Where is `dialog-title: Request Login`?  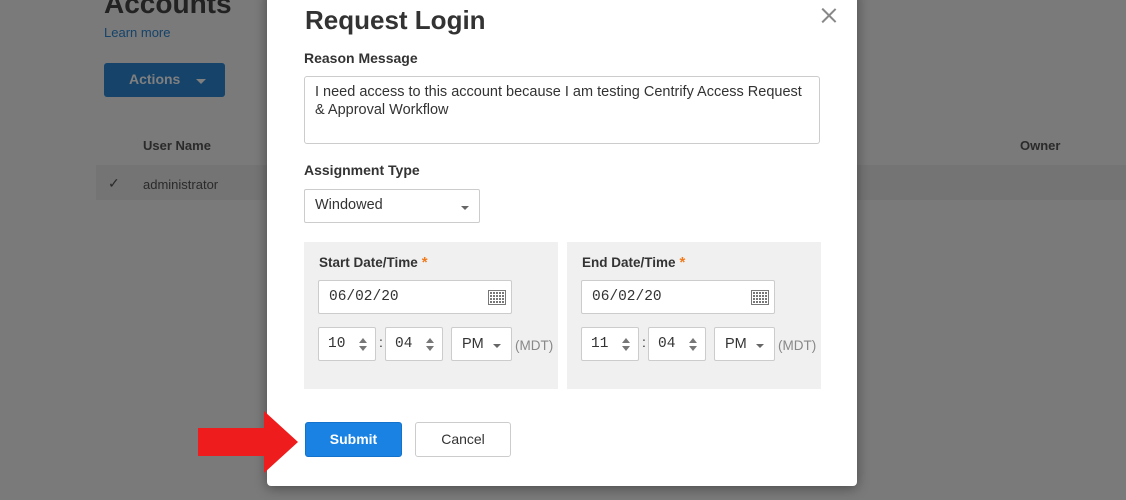
dialog-title: Request Login is located at coordinates (395, 20).